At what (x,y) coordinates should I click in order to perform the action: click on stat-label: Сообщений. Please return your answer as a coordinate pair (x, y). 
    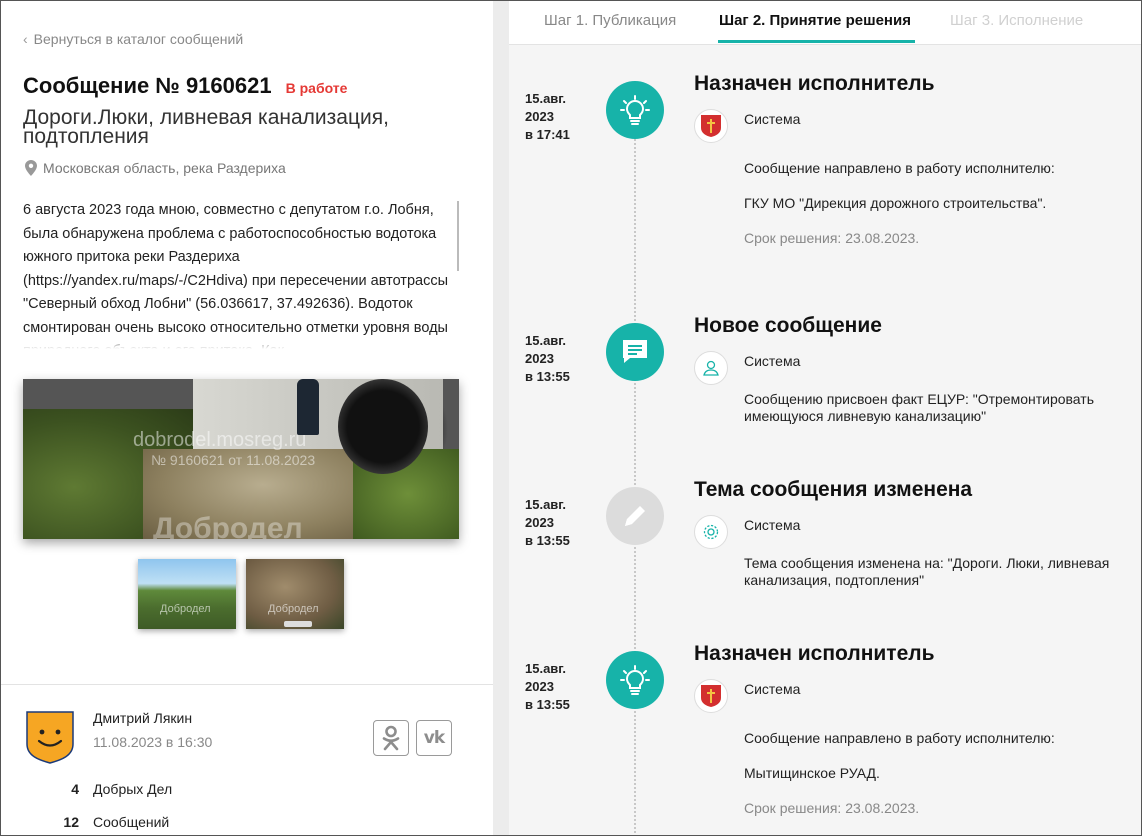
    Looking at the image, I should click on (131, 822).